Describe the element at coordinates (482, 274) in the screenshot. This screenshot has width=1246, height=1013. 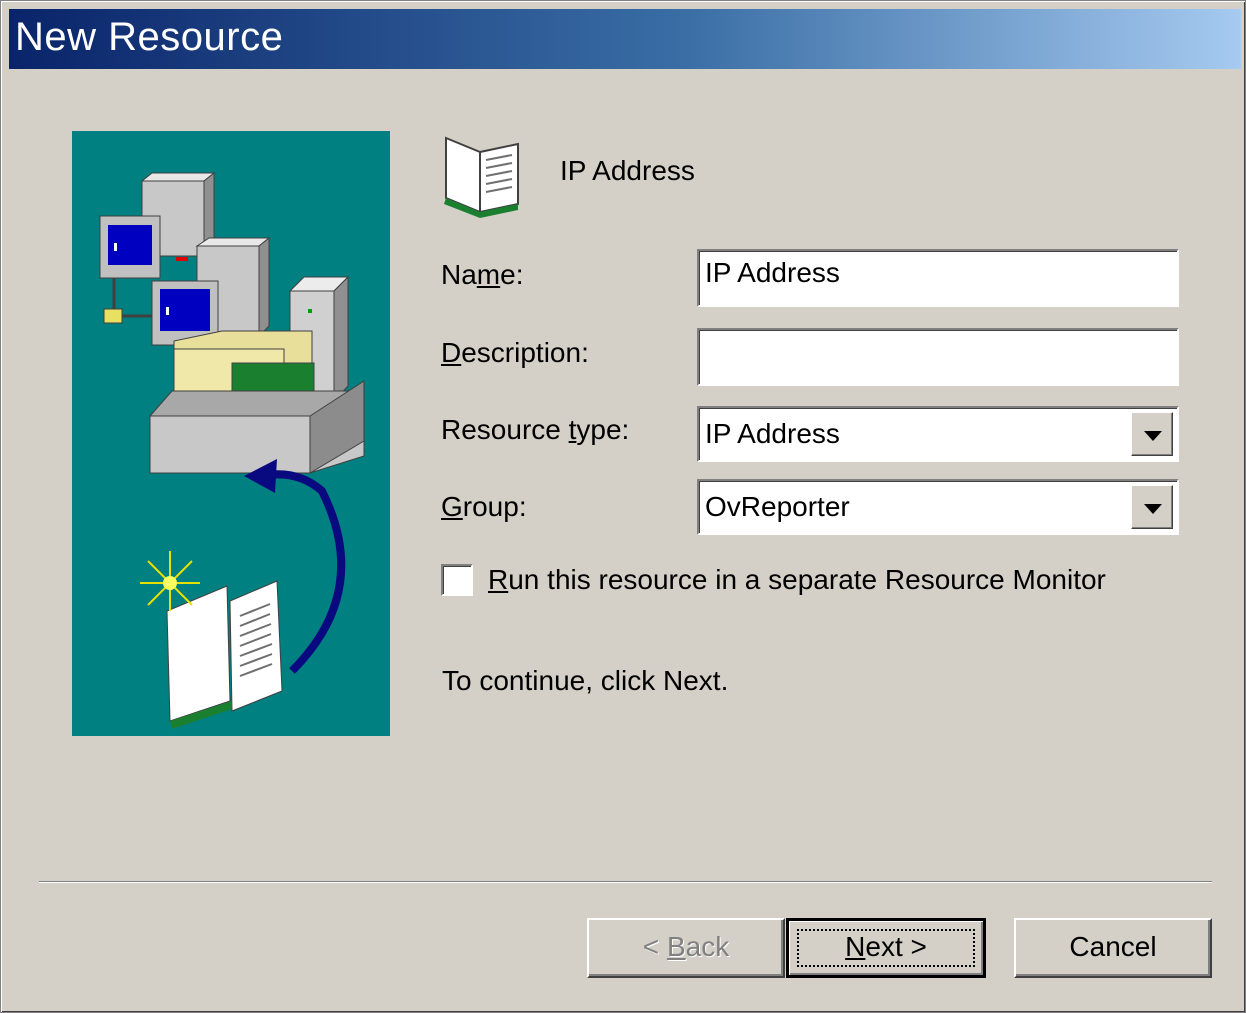
I see `name-label: Name:` at that location.